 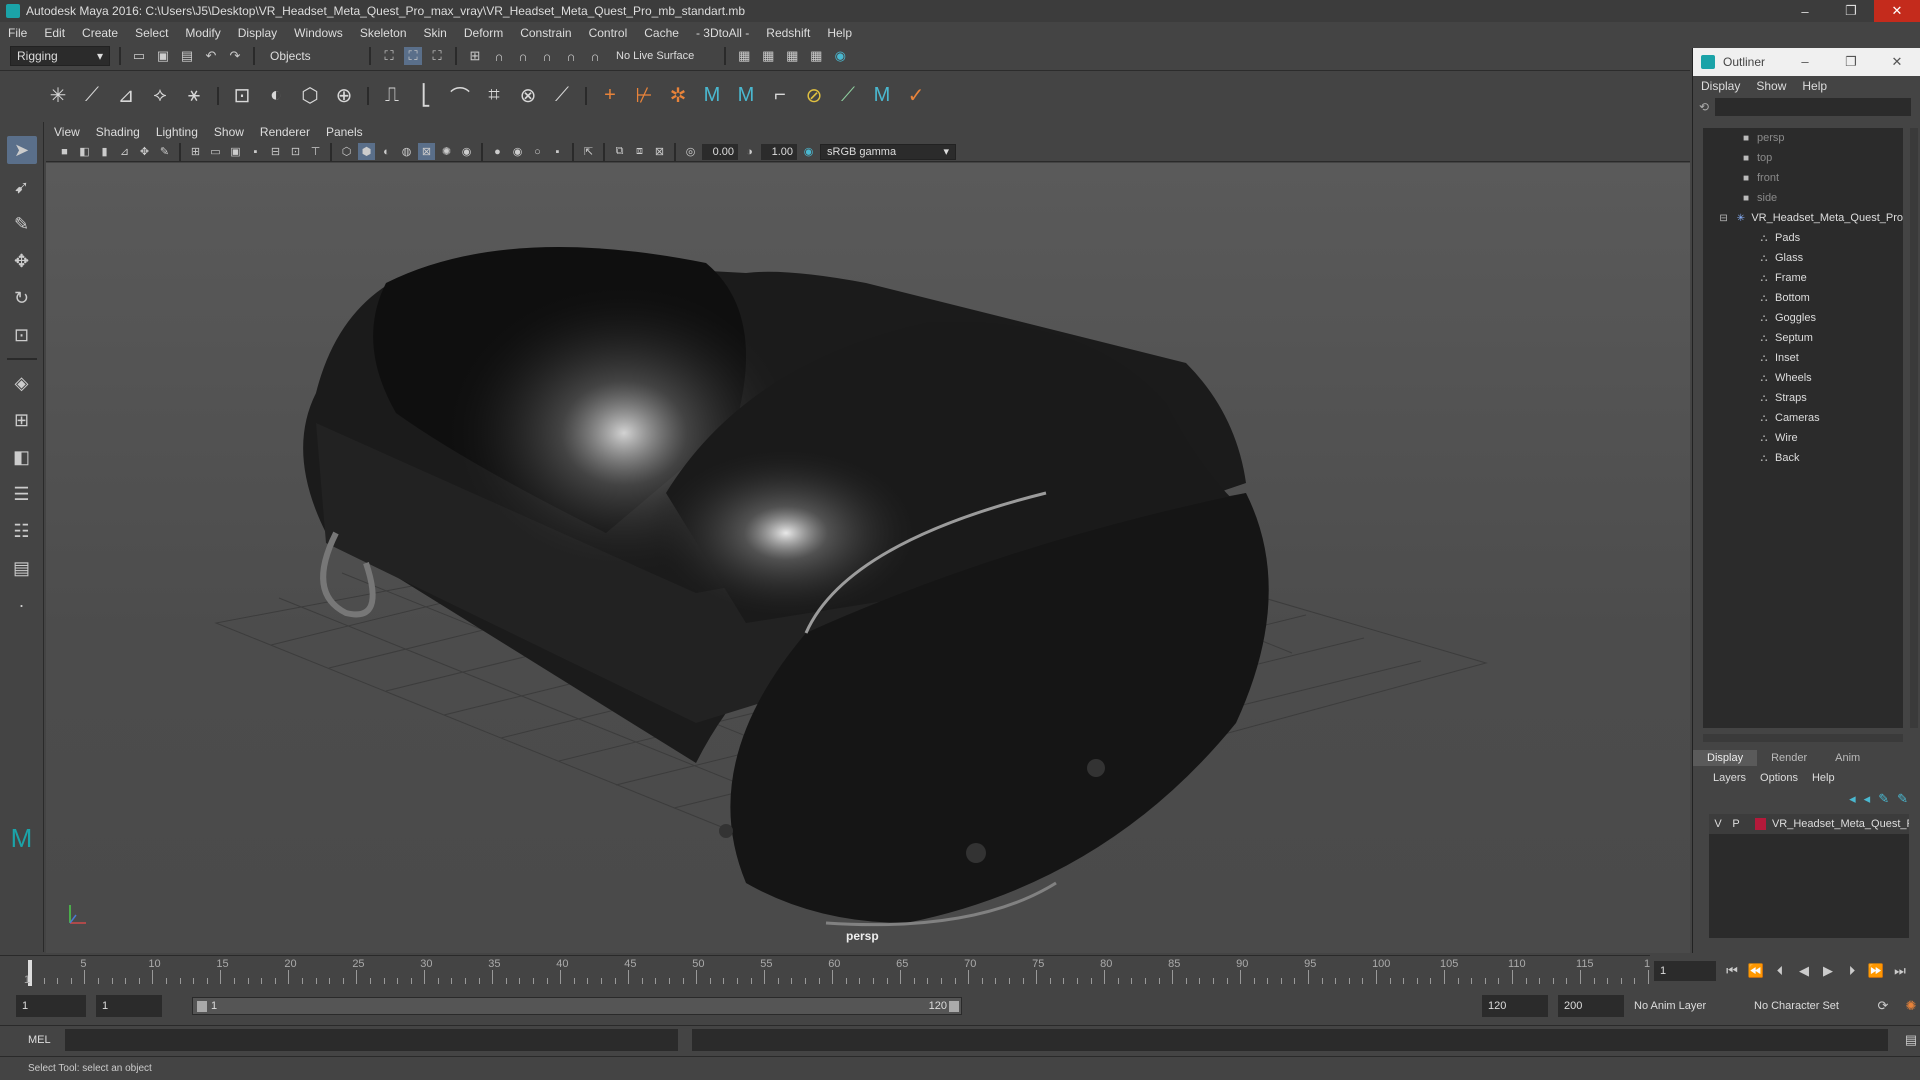 I want to click on shadows-icon: ✺, so click(x=446, y=151).